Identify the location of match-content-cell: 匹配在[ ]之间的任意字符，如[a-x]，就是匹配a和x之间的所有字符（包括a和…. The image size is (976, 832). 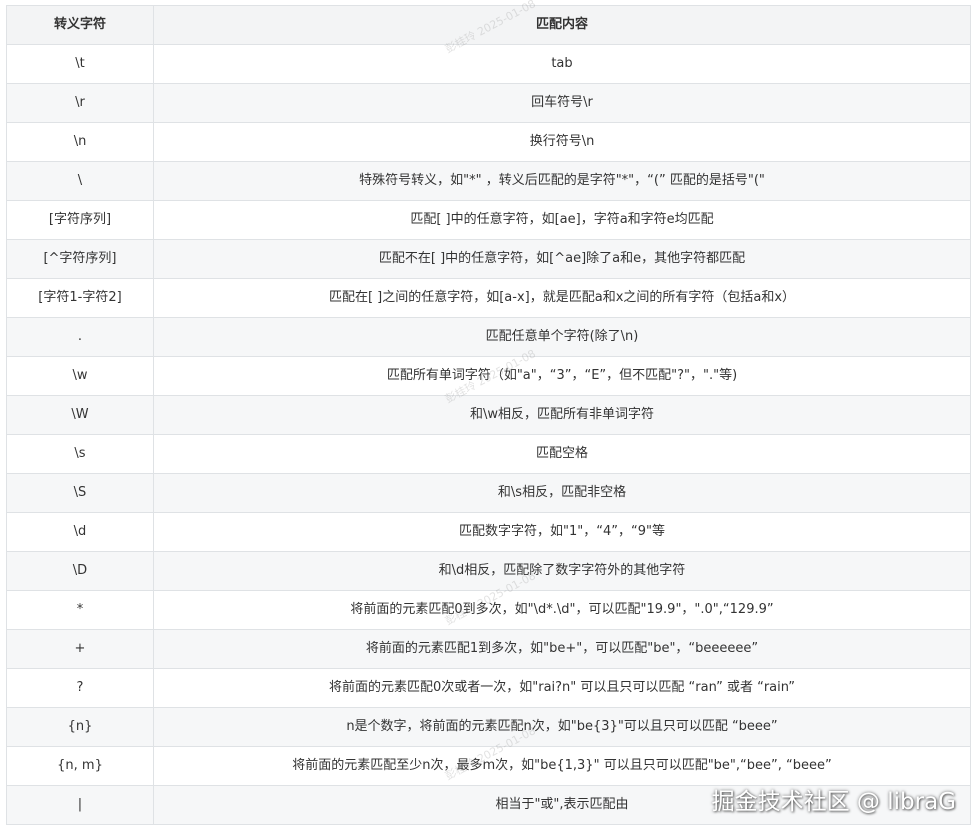
(562, 298).